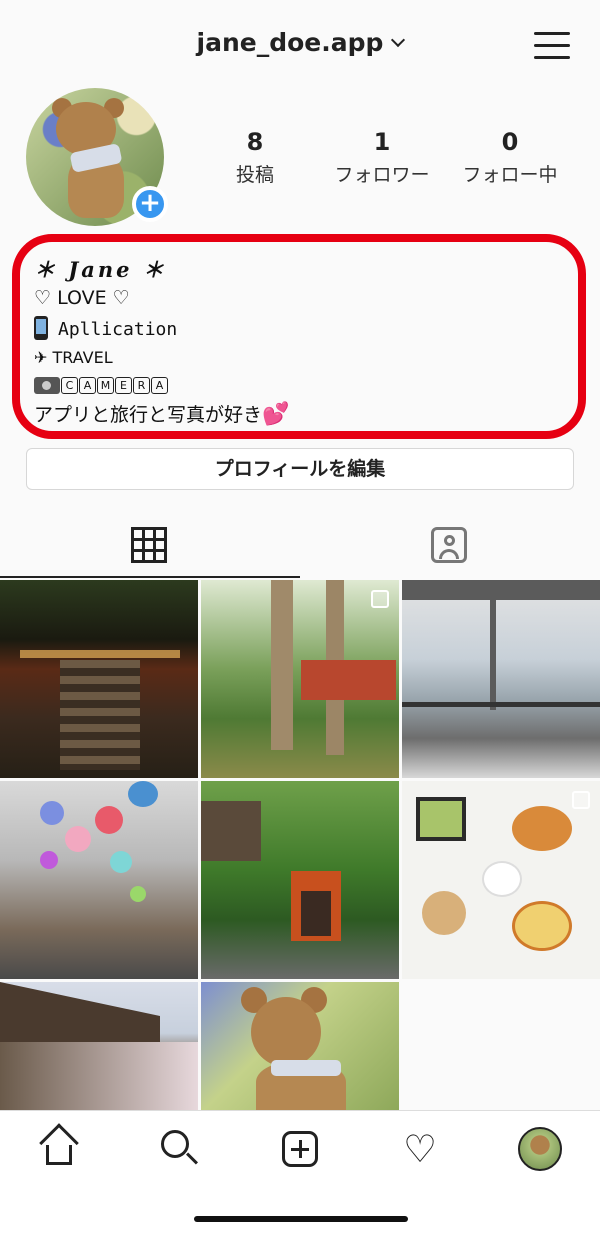 This screenshot has height=1237, width=600. What do you see at coordinates (255, 142) in the screenshot?
I see `posts-count: 8` at bounding box center [255, 142].